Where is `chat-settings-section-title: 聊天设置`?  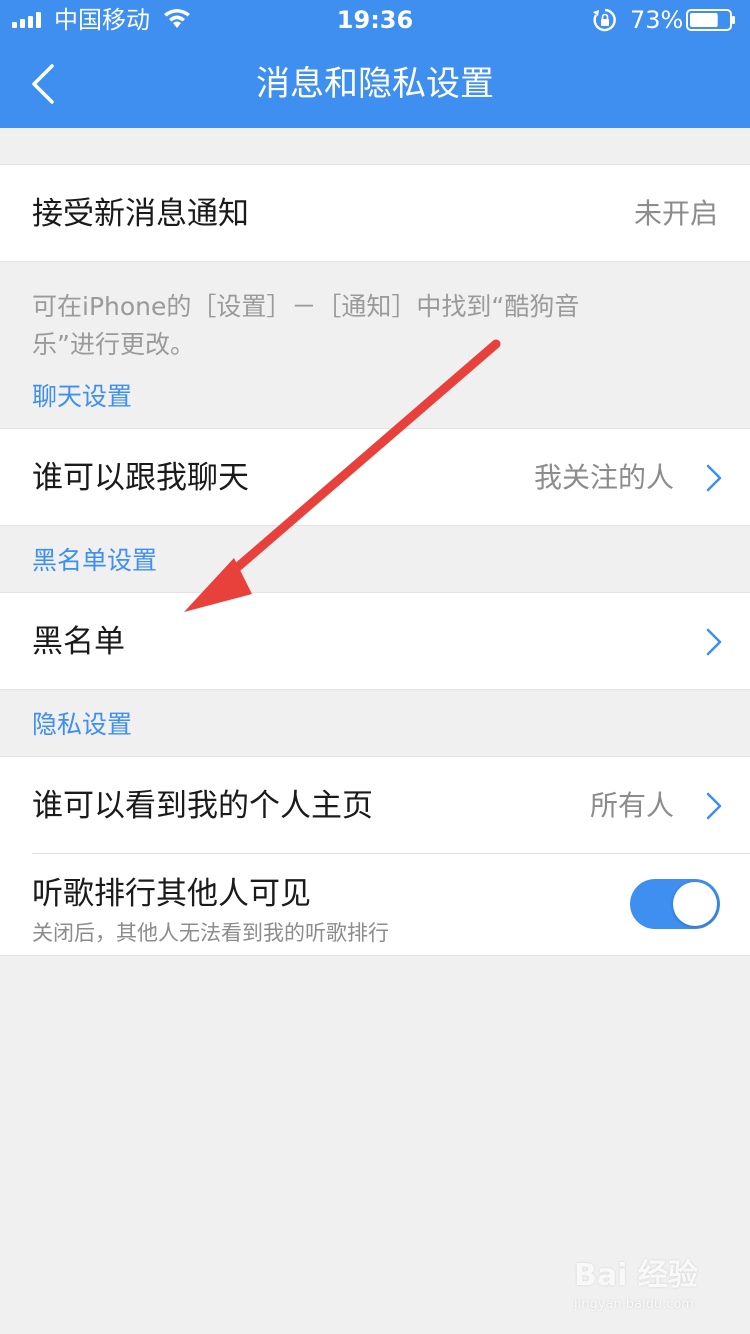
chat-settings-section-title: 聊天设置 is located at coordinates (82, 396).